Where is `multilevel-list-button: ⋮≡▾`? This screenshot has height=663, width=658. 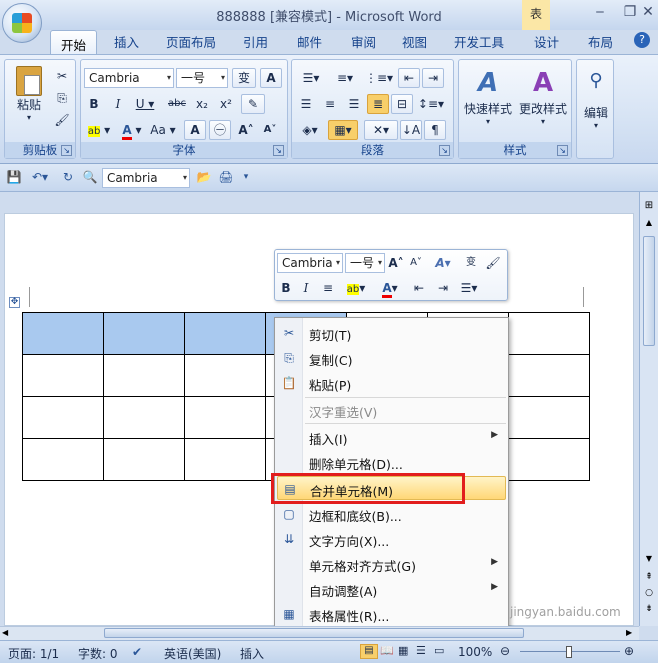 multilevel-list-button: ⋮≡▾ is located at coordinates (379, 78).